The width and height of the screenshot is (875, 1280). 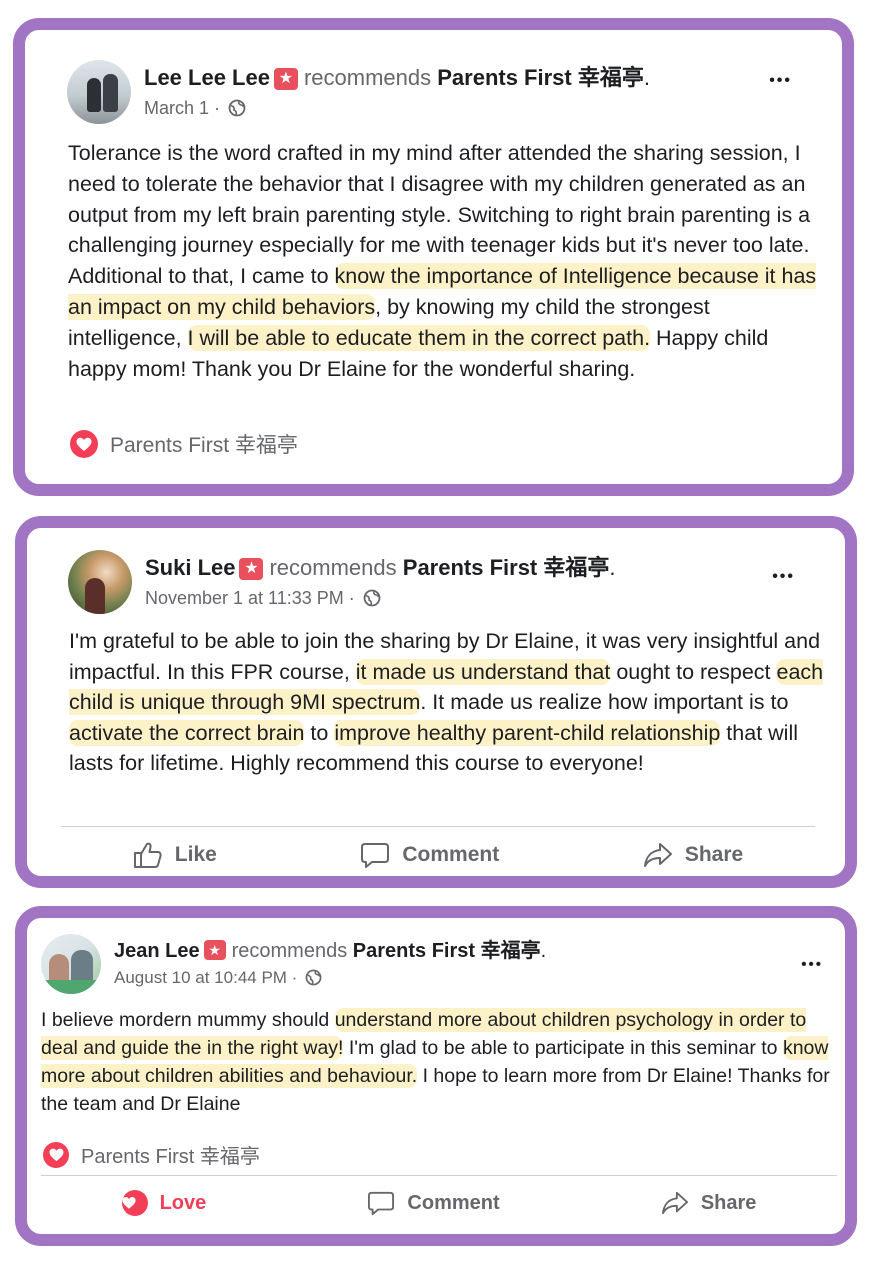 What do you see at coordinates (157, 951) in the screenshot?
I see `author-name: Jean Lee` at bounding box center [157, 951].